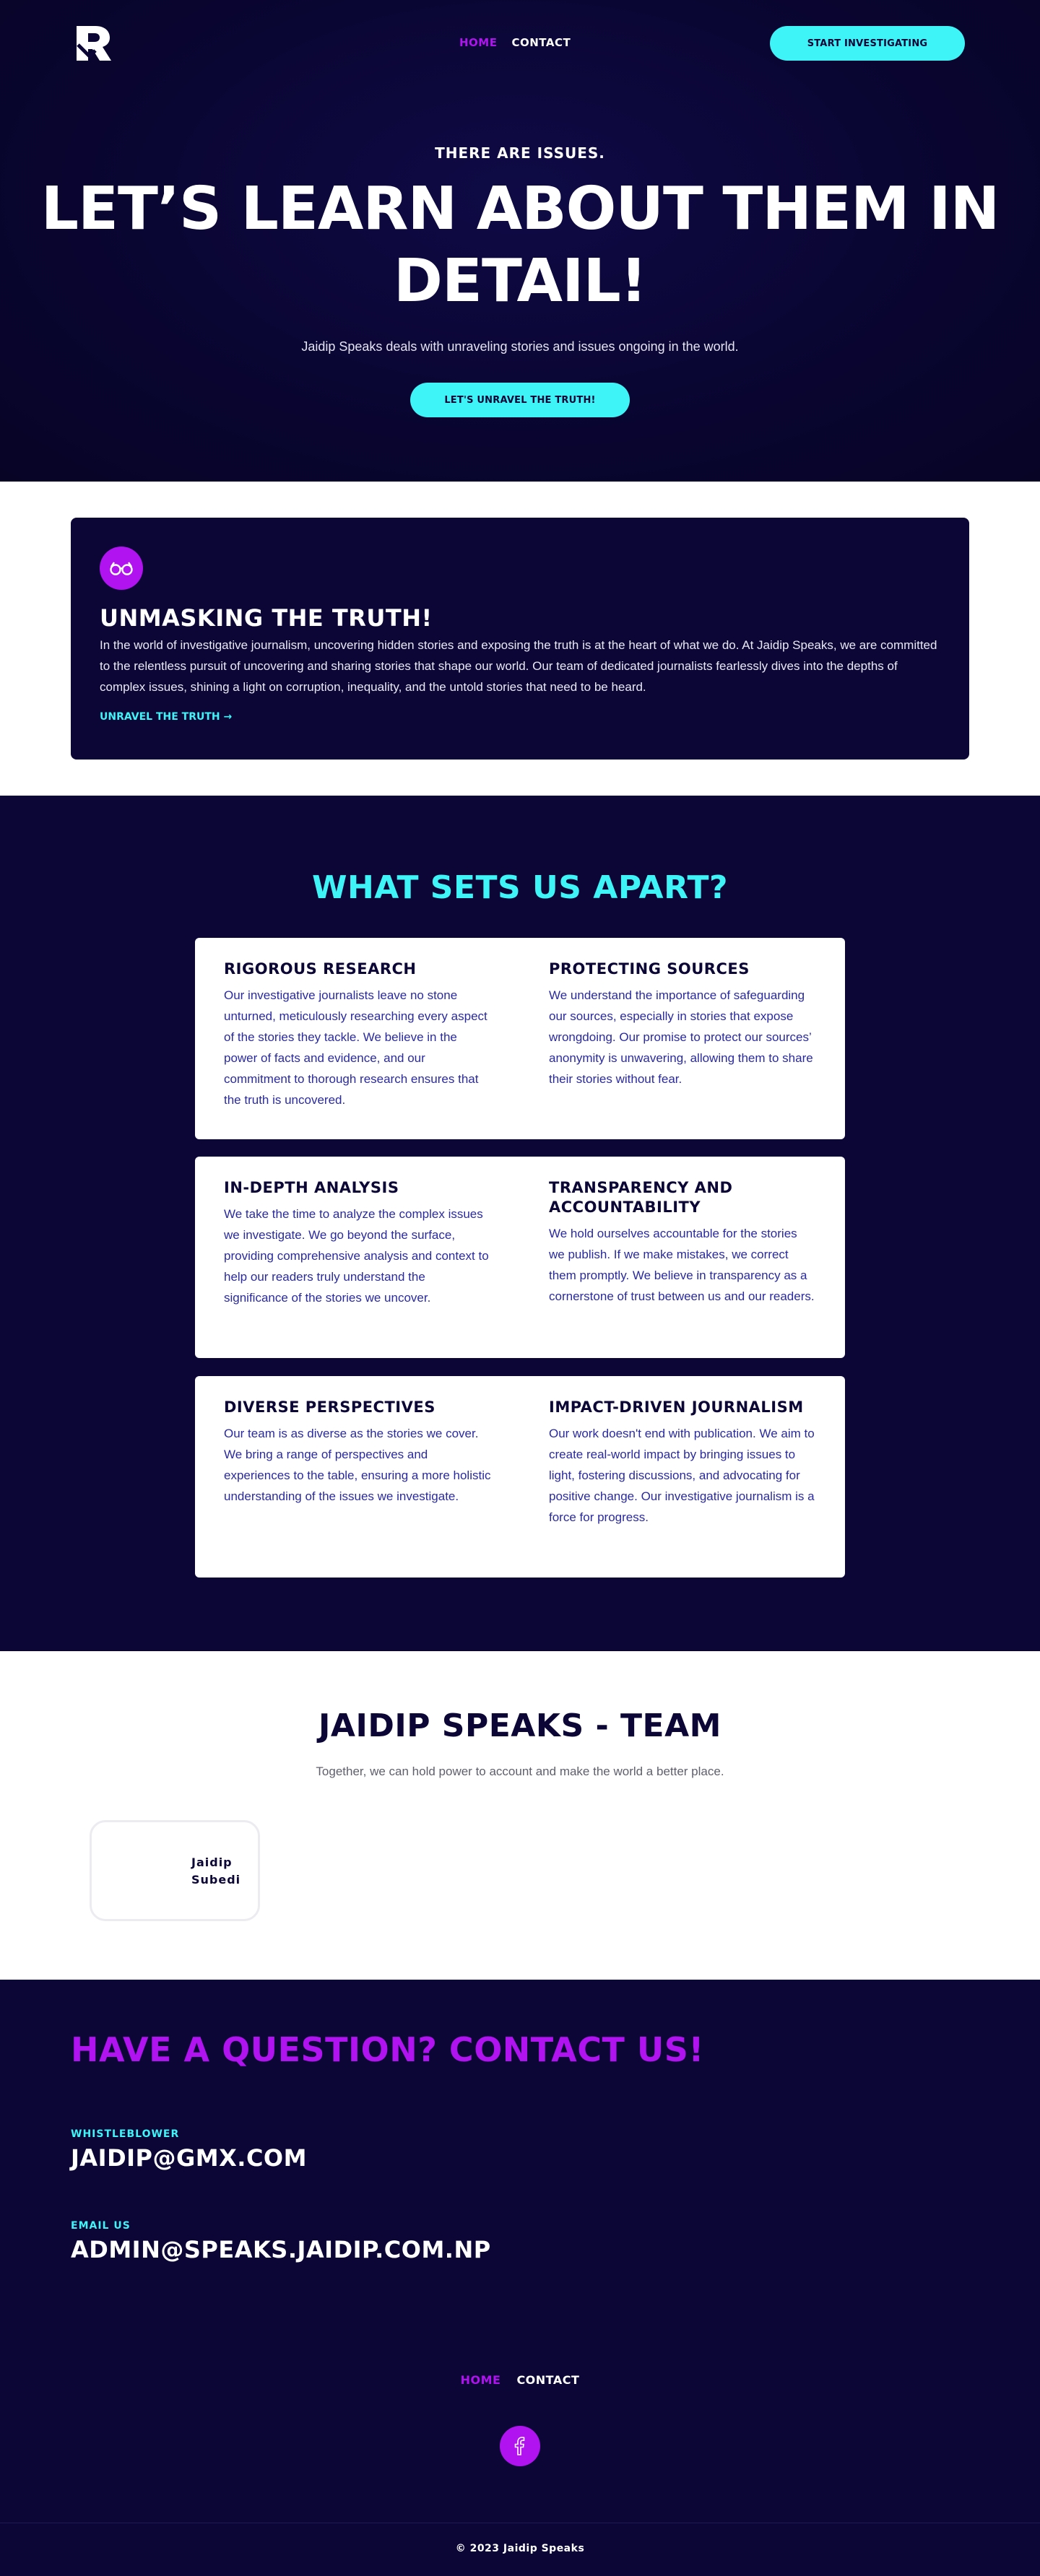  I want to click on footer-nav: HOME CONTACT, so click(520, 2380).